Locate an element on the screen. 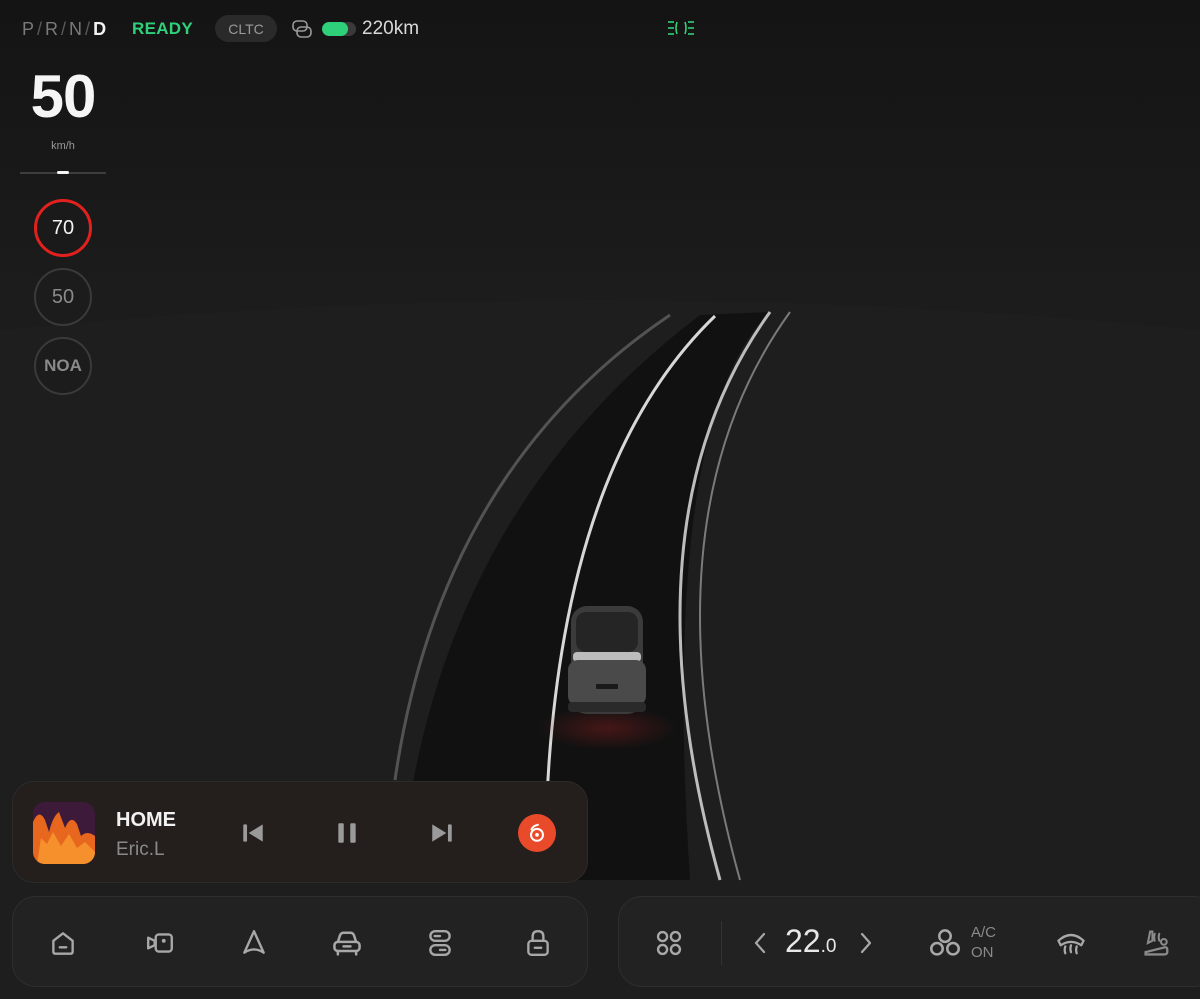  home-button is located at coordinates (63, 943).